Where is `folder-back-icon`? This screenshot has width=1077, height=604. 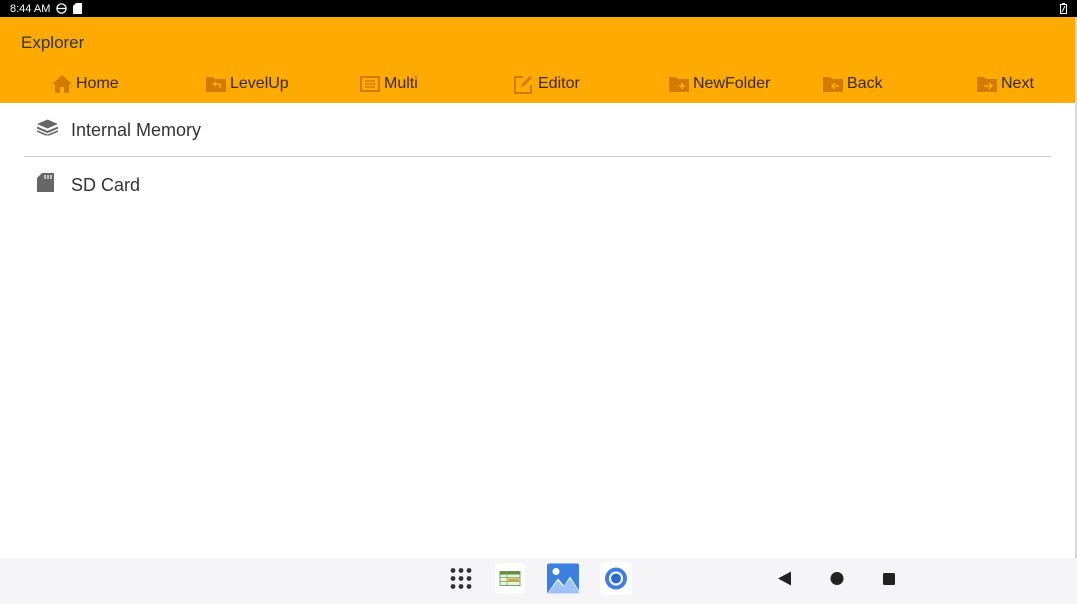 folder-back-icon is located at coordinates (833, 84).